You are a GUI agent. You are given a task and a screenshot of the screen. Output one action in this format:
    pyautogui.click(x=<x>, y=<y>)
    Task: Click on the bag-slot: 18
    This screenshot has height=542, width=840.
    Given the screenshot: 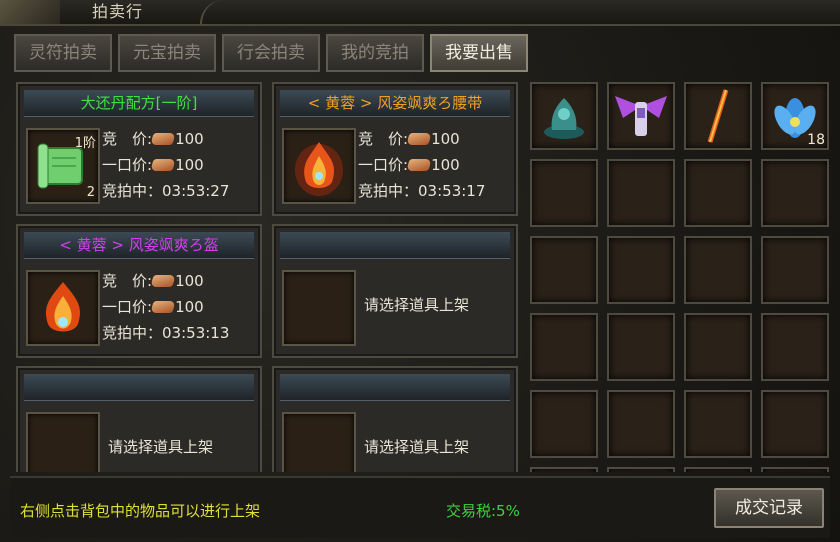 What is the action you would take?
    pyautogui.click(x=795, y=116)
    